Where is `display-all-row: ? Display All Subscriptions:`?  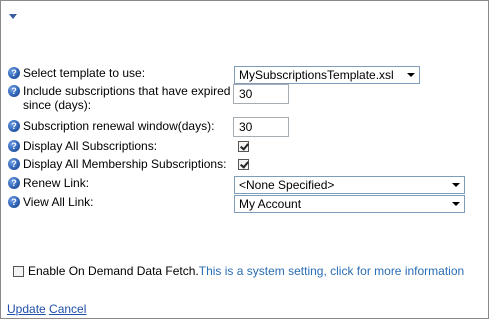 display-all-row: ? Display All Subscriptions: is located at coordinates (82, 146).